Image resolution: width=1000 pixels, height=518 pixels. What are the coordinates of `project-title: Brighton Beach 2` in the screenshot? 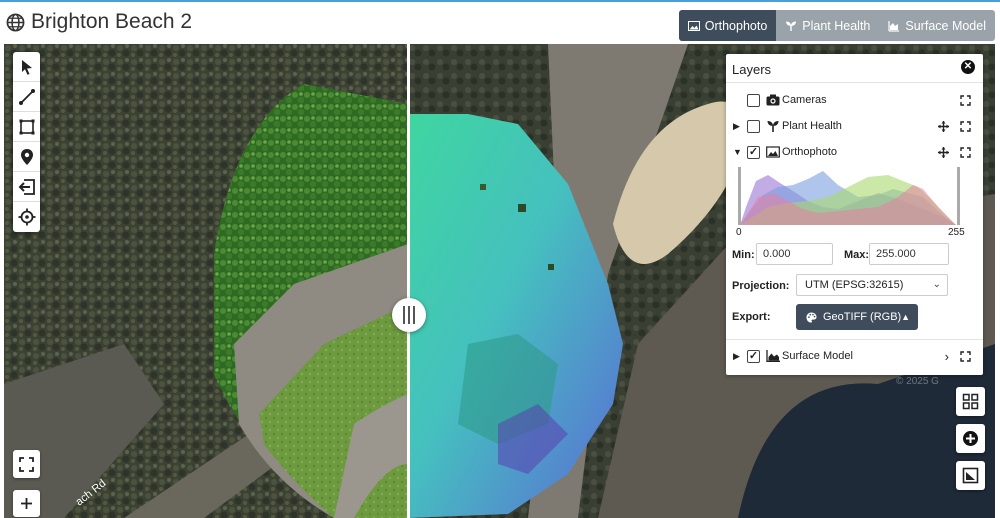 It's located at (112, 21).